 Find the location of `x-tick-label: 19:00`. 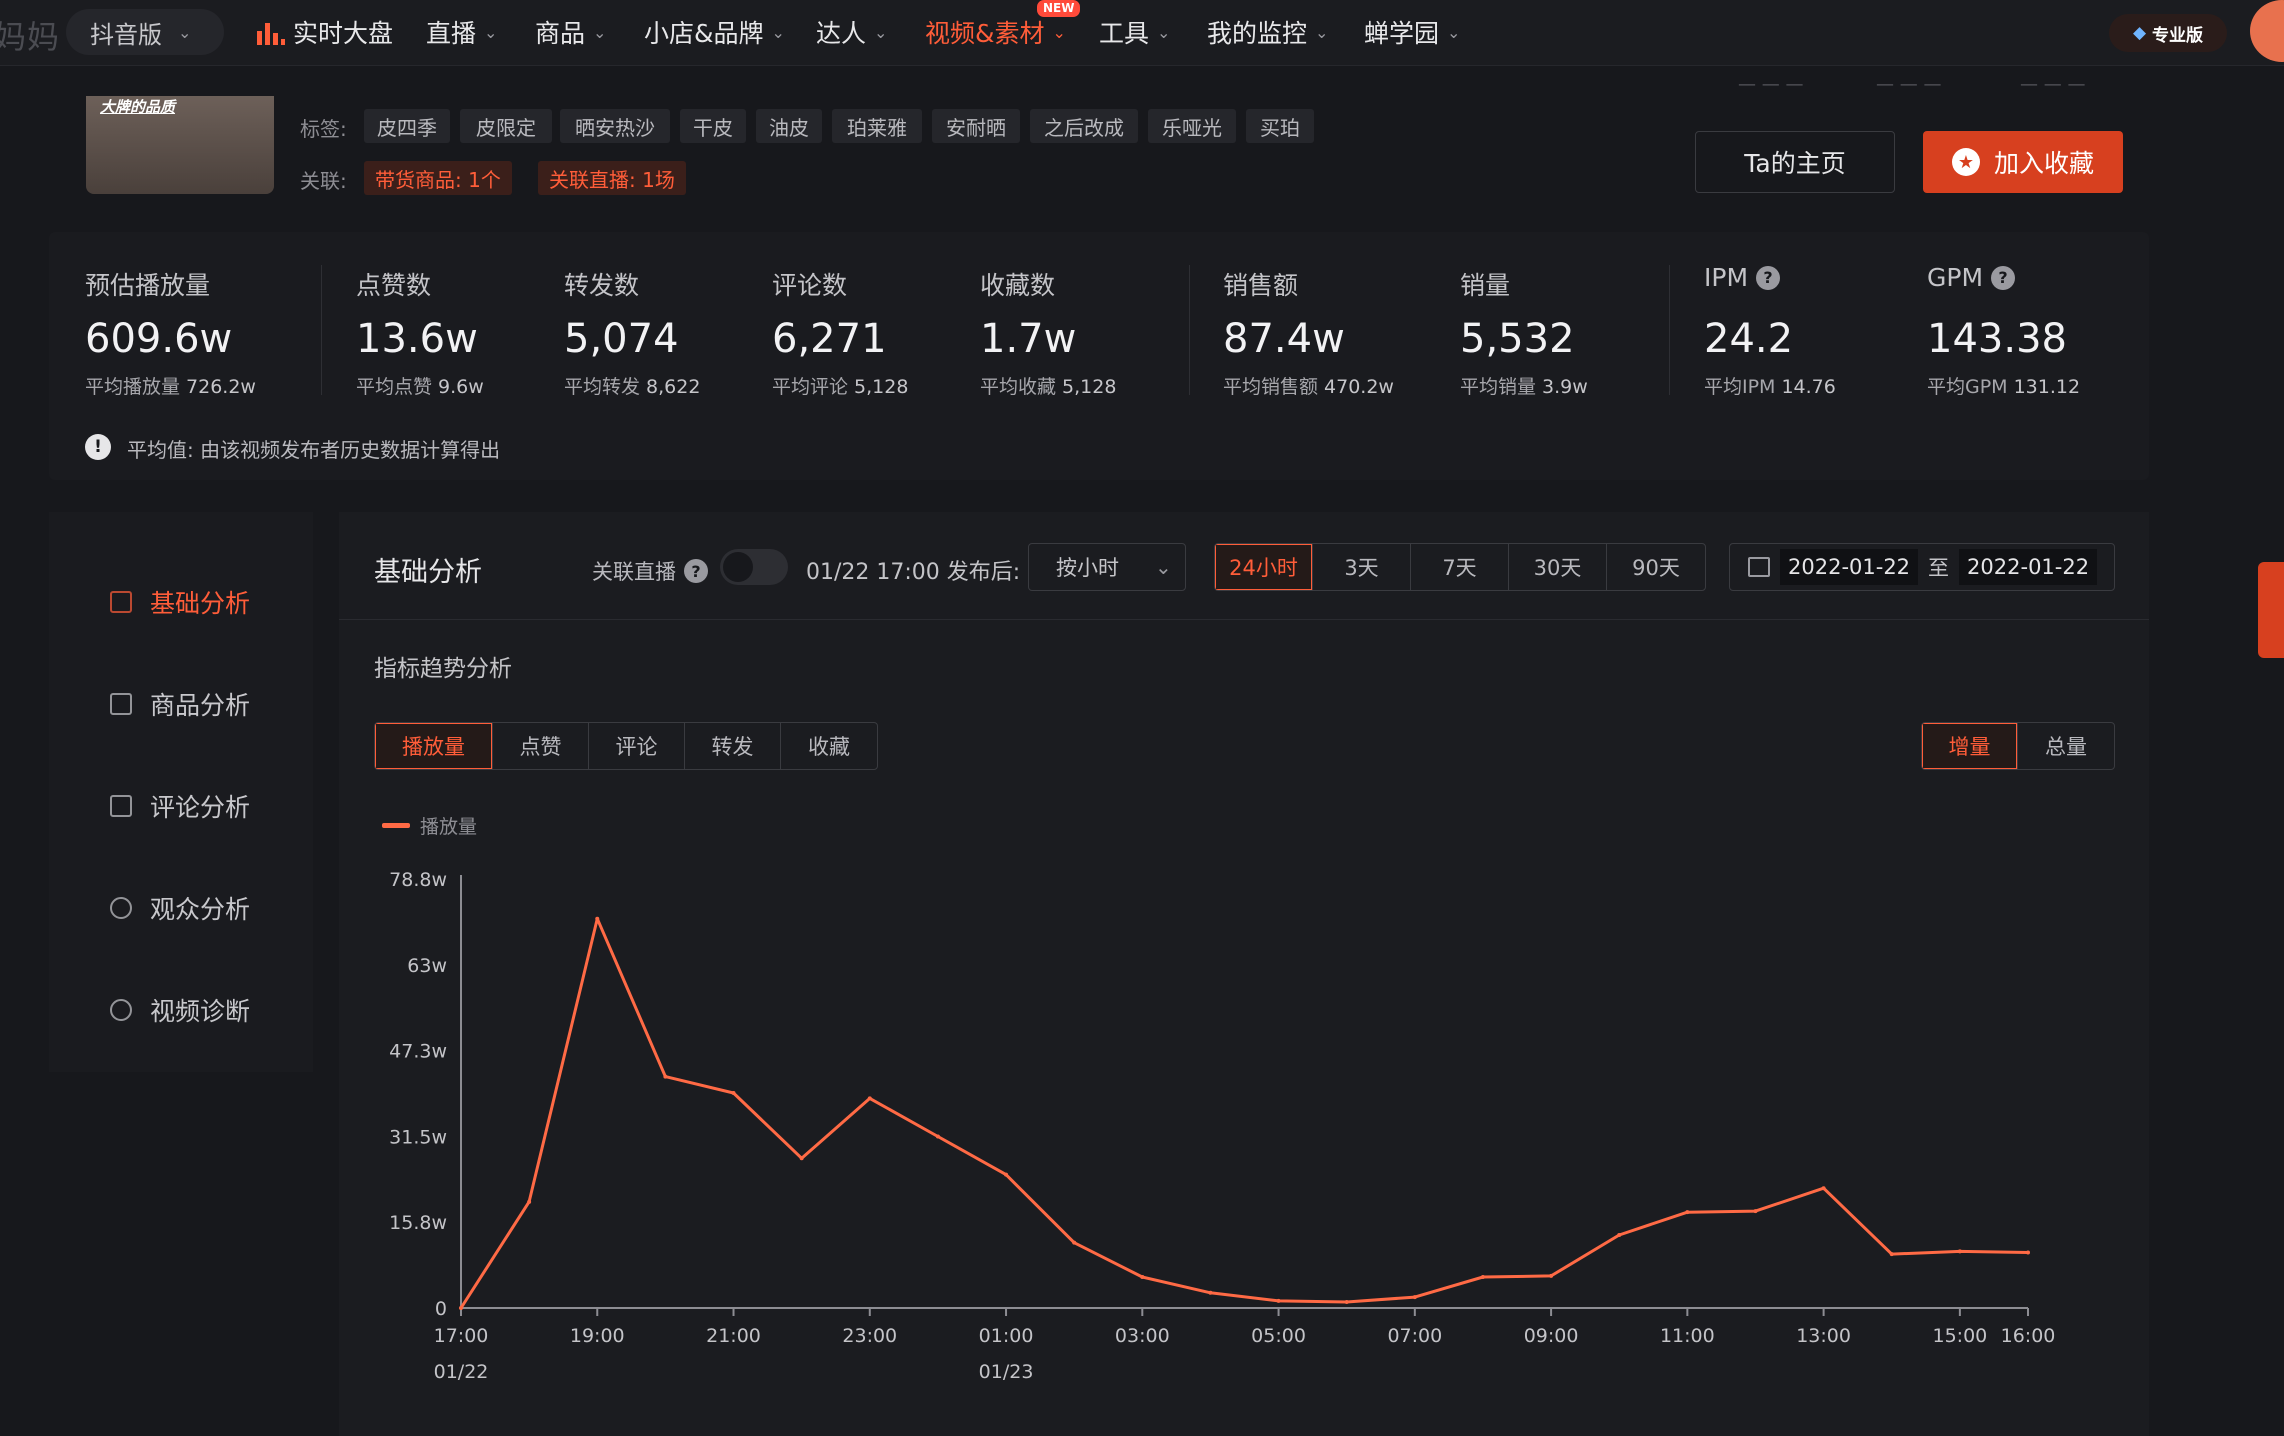

x-tick-label: 19:00 is located at coordinates (597, 1336).